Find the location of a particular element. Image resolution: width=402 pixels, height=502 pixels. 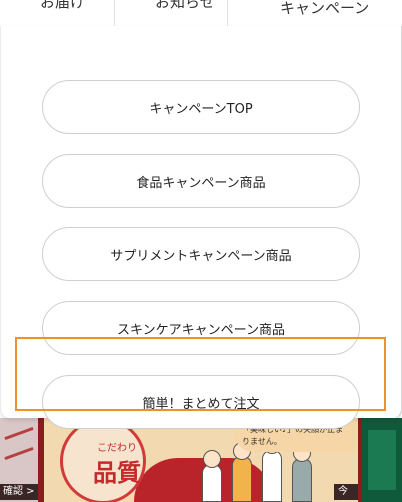

banner-left-cta: 確認 > is located at coordinates (19, 492).